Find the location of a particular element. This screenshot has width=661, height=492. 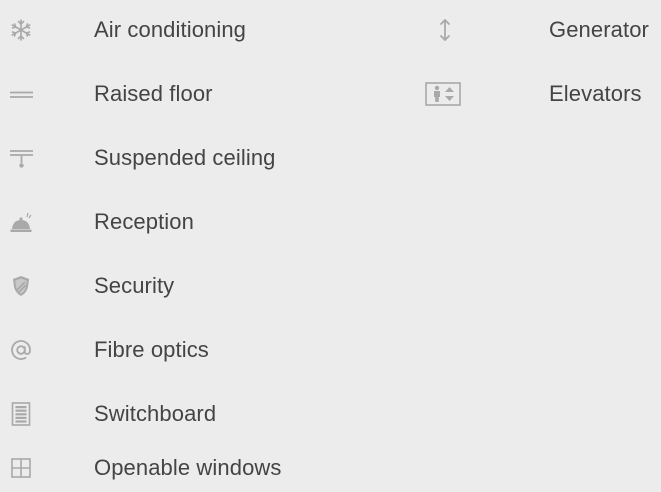

amenity-raised-floor: Raised floor is located at coordinates (159, 94).